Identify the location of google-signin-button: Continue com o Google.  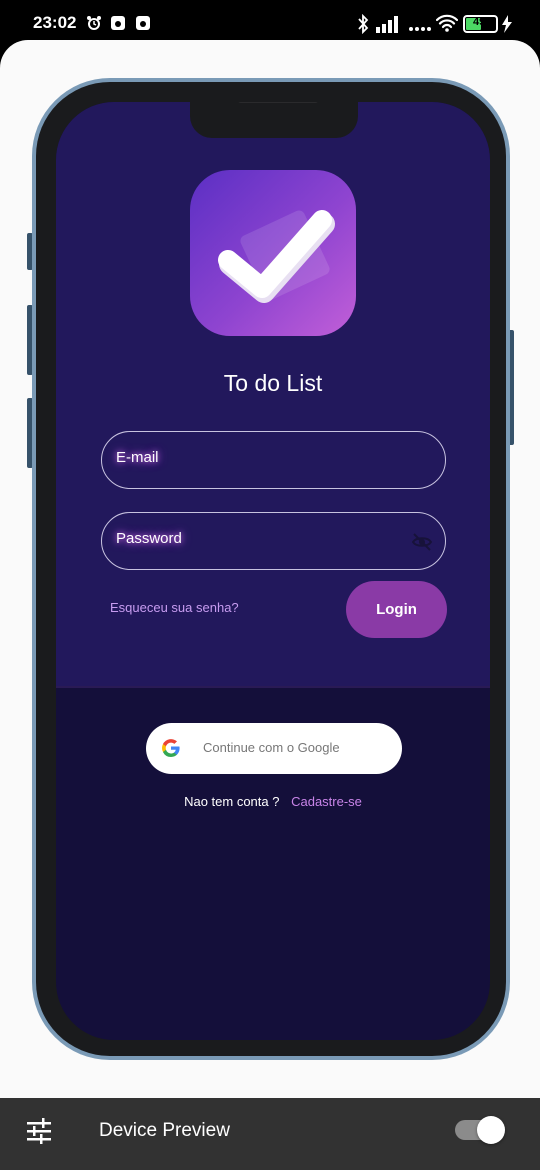
(274, 748).